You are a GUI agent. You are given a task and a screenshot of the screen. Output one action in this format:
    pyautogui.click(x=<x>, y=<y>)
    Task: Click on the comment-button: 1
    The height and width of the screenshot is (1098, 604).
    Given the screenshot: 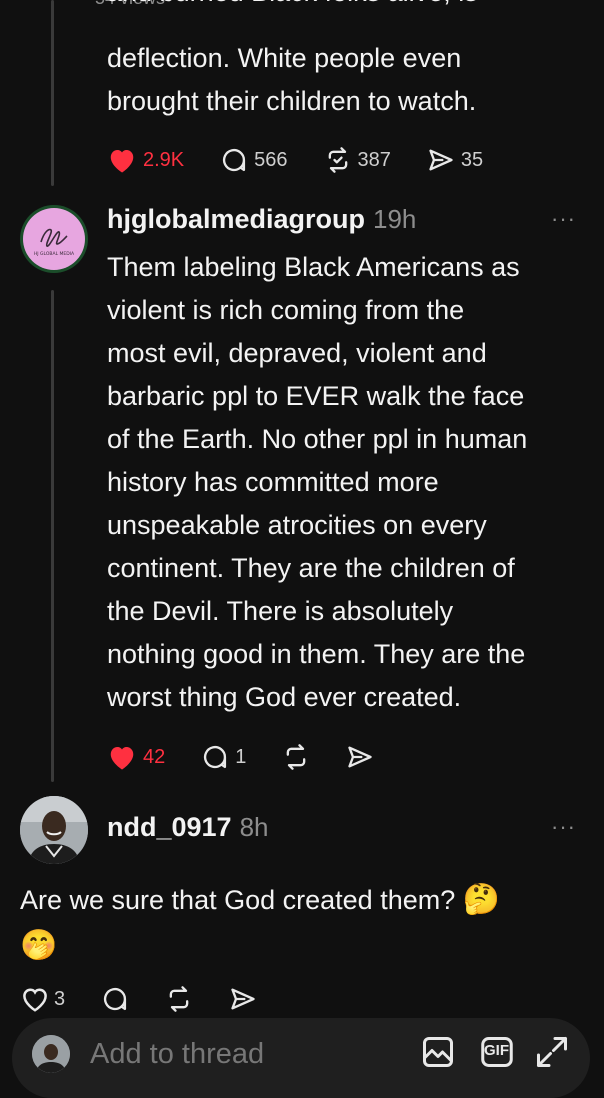 What is the action you would take?
    pyautogui.click(x=223, y=757)
    